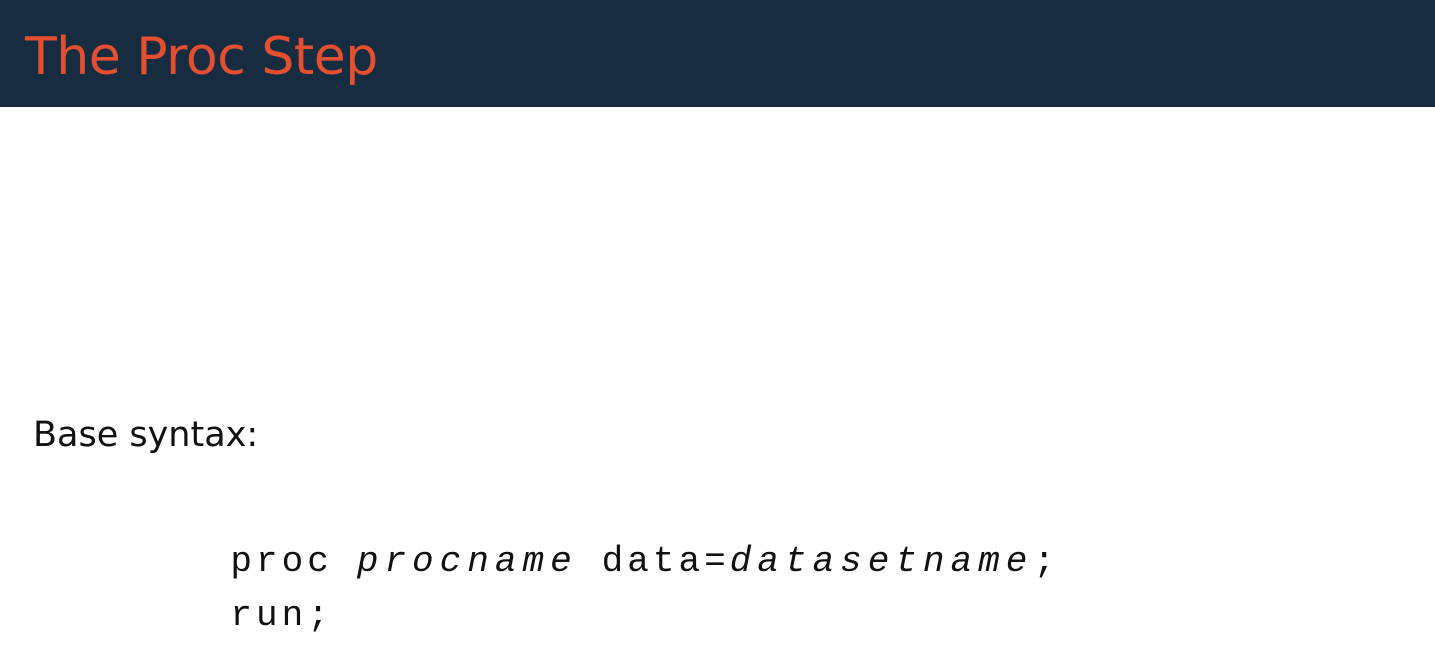 The image size is (1435, 671). I want to click on run-statement: run;, so click(281, 615).